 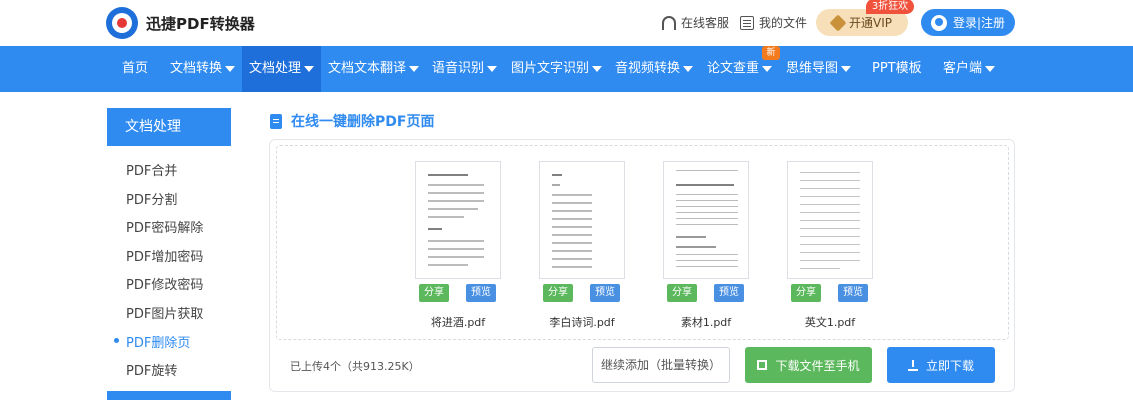 I want to click on nav-label: 图片文字识别, so click(x=550, y=68).